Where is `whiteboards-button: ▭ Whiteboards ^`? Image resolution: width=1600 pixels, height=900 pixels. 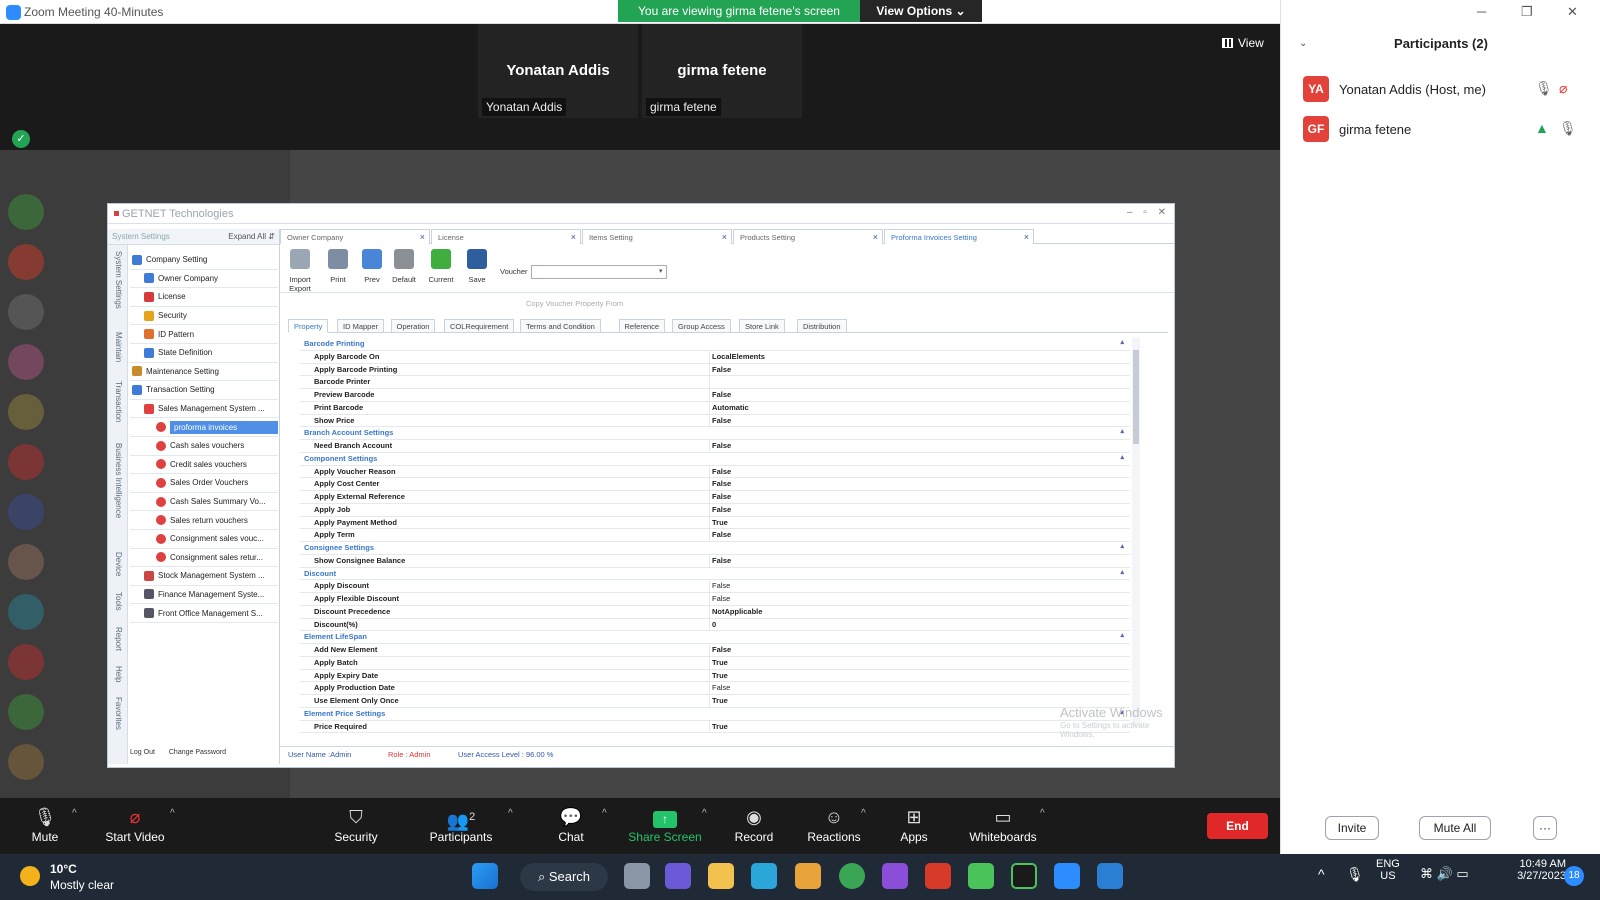 whiteboards-button: ▭ Whiteboards ^ is located at coordinates (1003, 825).